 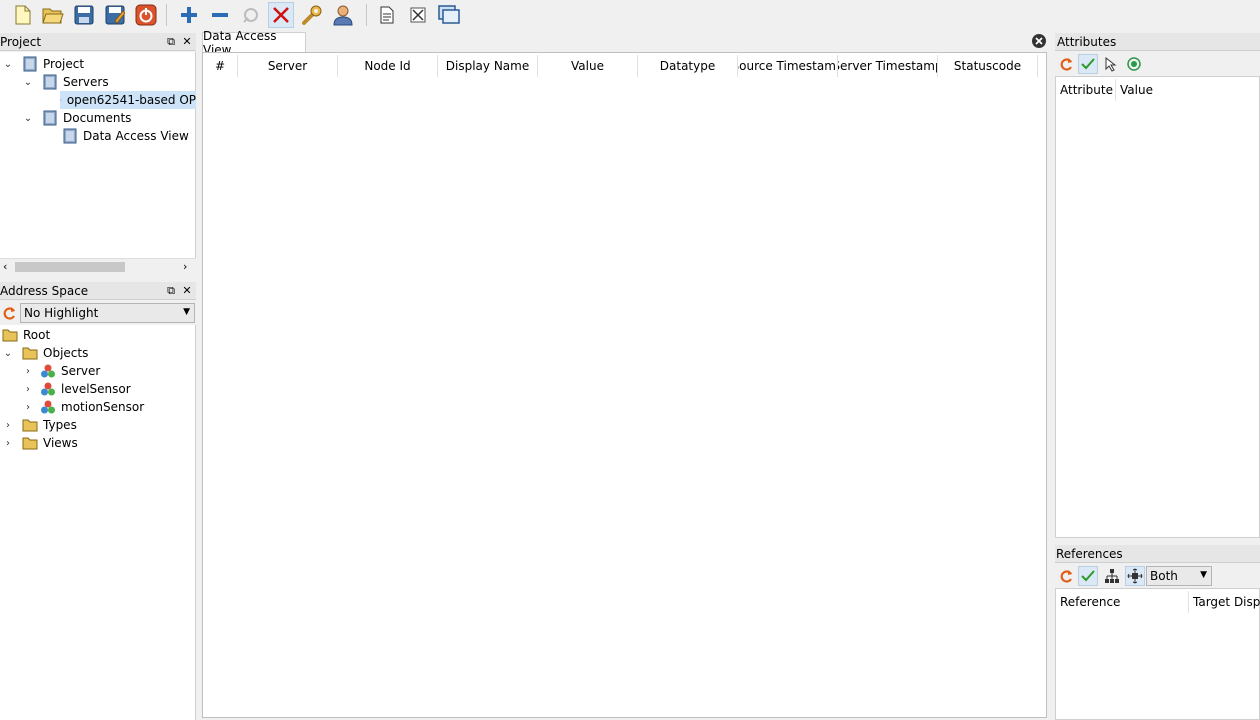 I want to click on connect-icon, so click(x=250, y=15).